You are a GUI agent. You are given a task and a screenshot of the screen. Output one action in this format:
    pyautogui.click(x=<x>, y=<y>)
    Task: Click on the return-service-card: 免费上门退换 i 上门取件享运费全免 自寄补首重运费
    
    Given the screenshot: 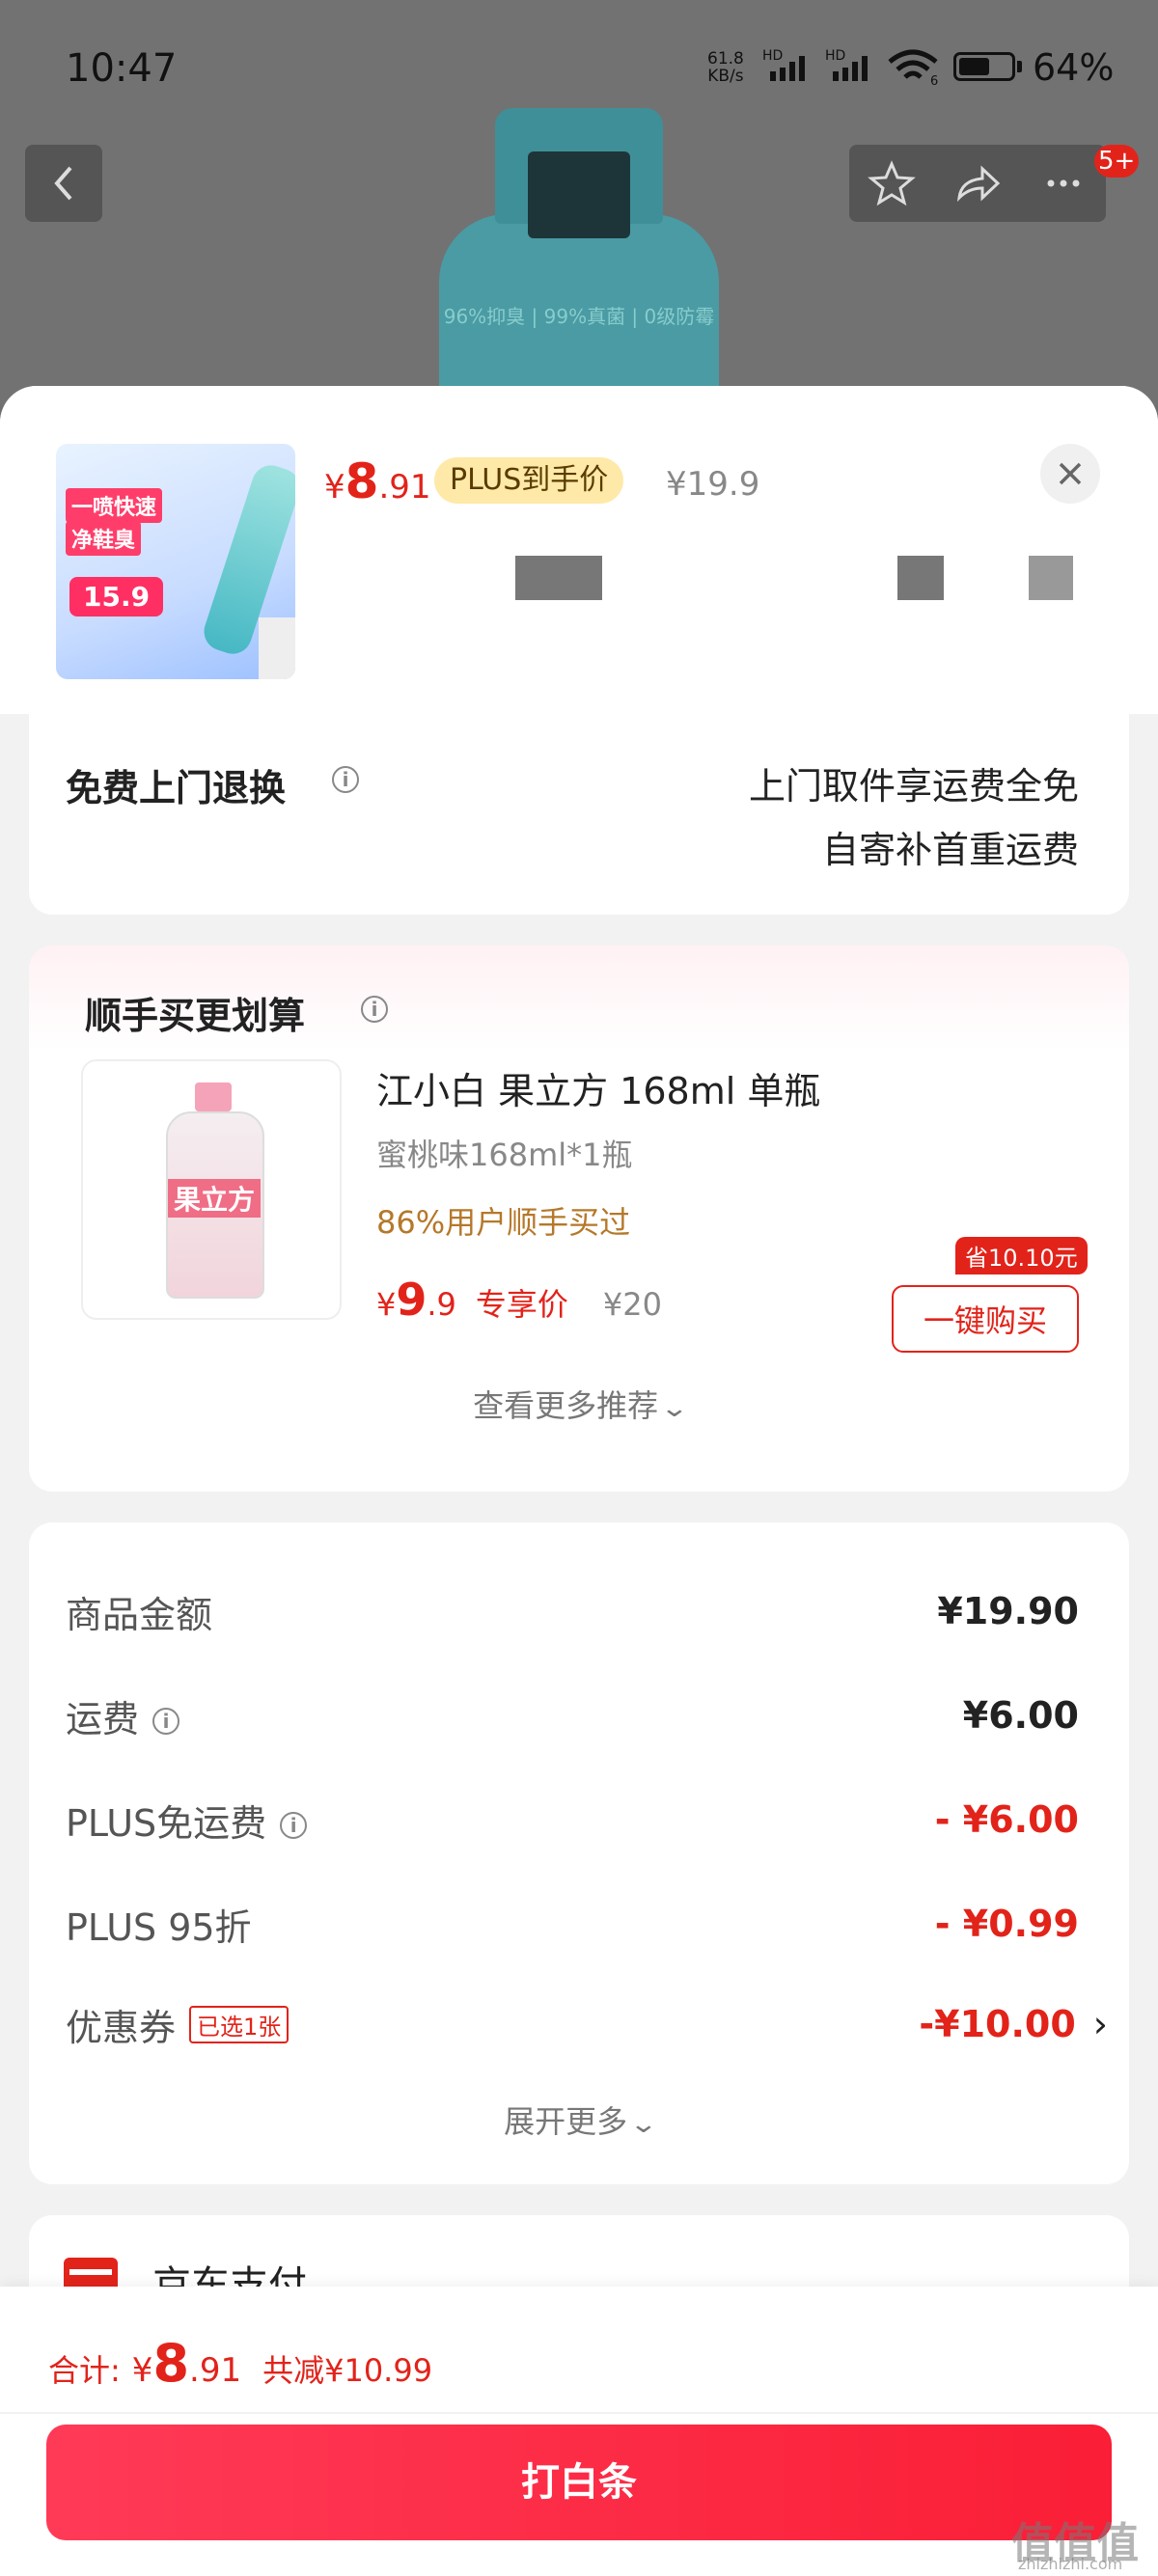 What is the action you would take?
    pyautogui.click(x=579, y=813)
    